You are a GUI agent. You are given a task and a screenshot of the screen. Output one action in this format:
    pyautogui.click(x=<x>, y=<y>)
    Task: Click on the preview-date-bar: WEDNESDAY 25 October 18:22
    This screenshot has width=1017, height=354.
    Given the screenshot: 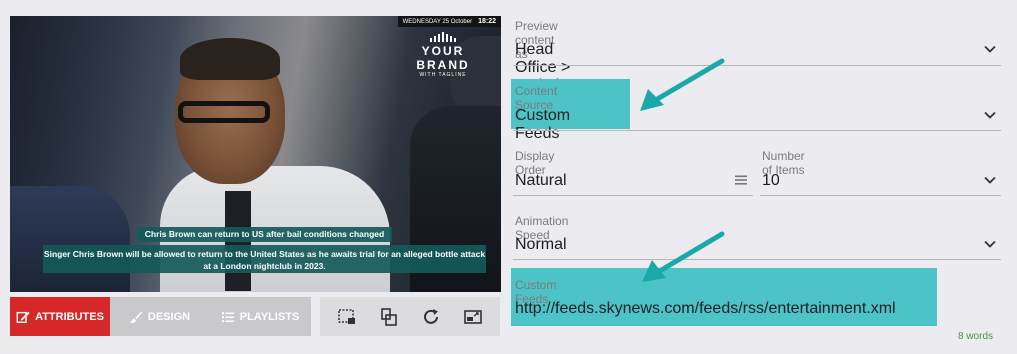 What is the action you would take?
    pyautogui.click(x=449, y=21)
    